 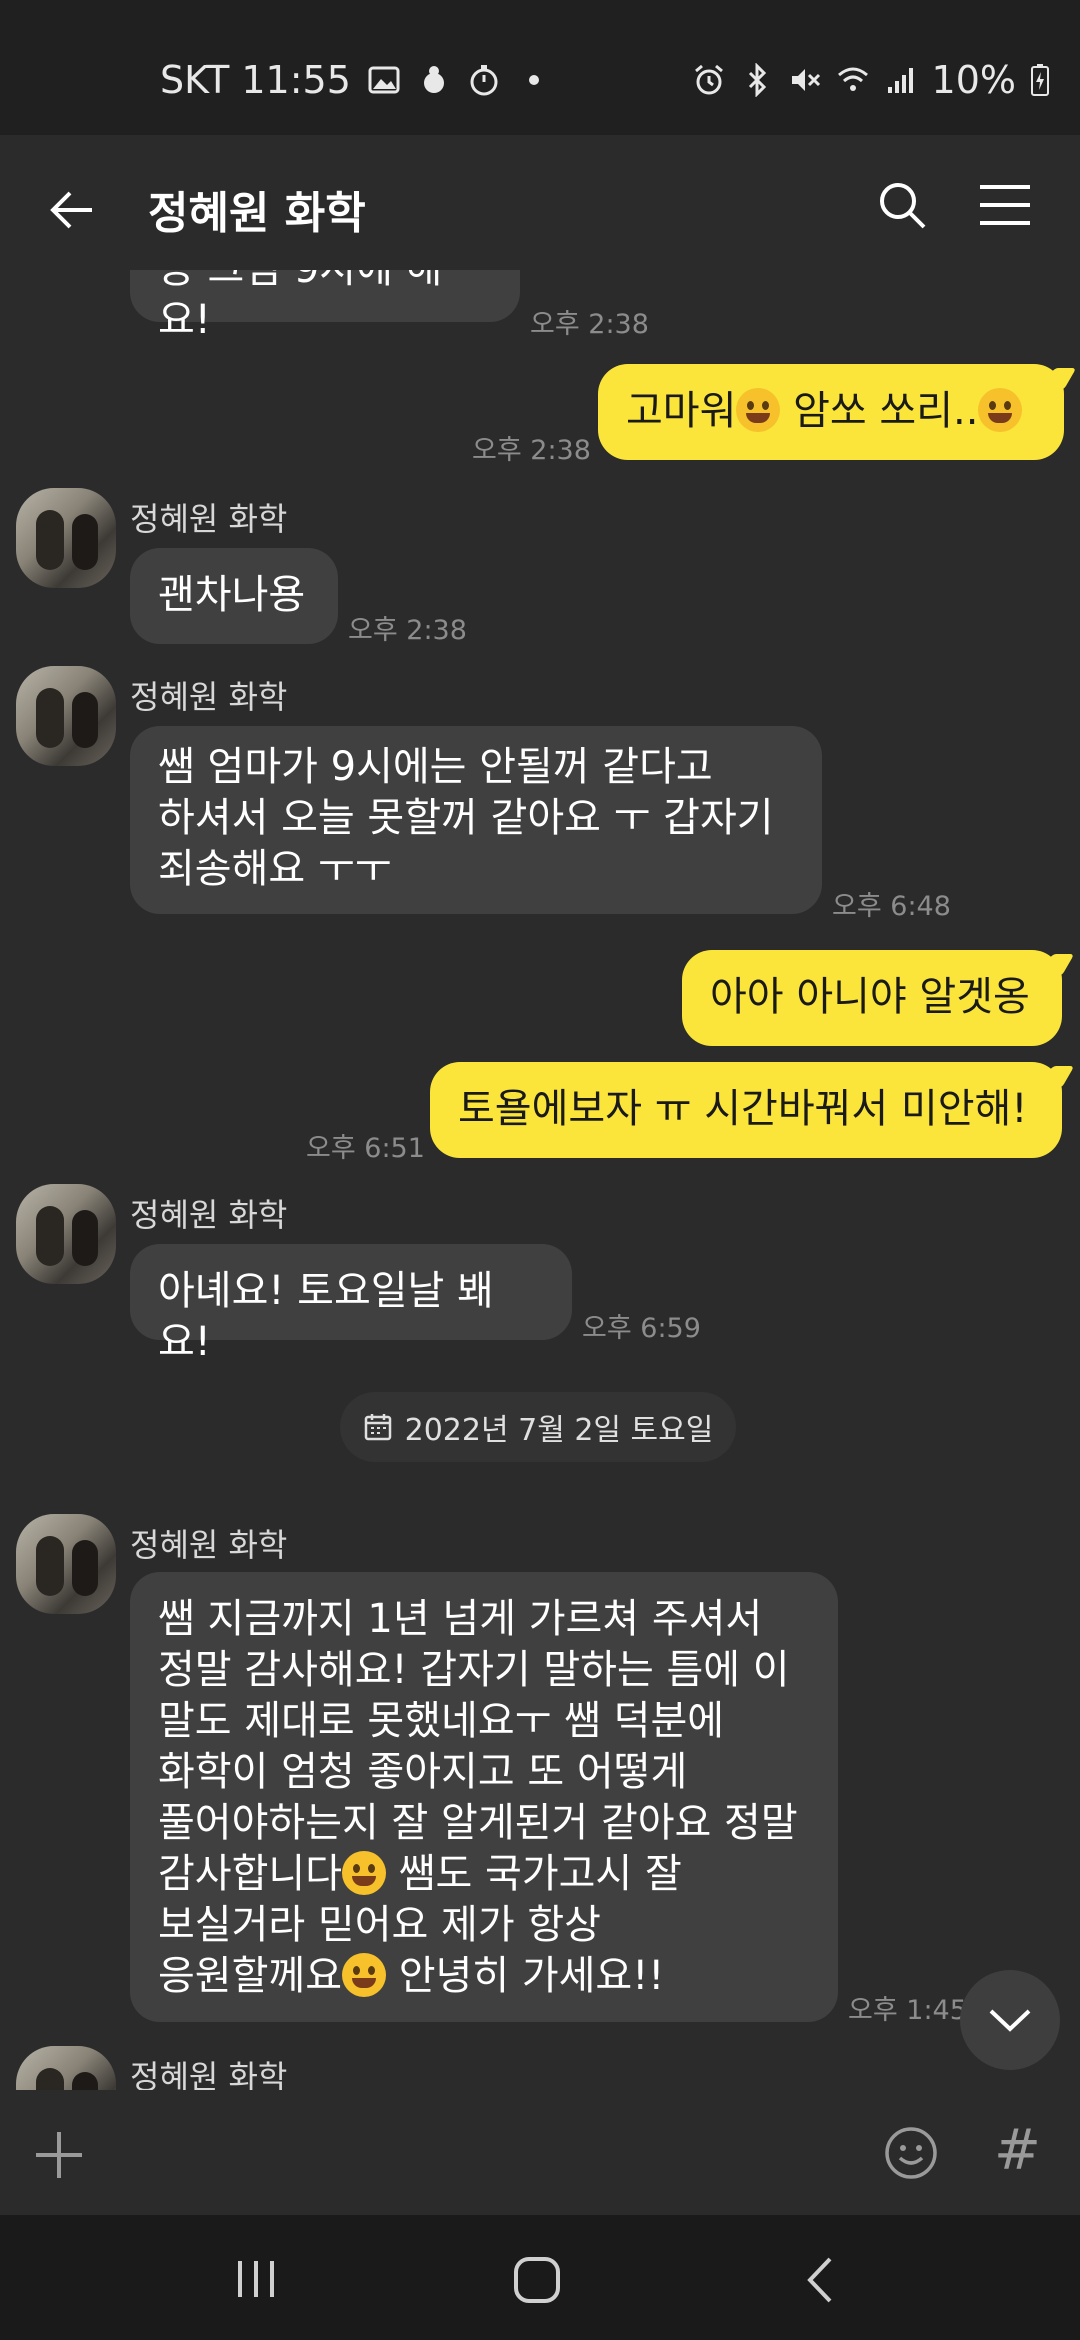 I want to click on message-line: 말도 제대로 못했네요ㅜ 쌤 덕분에, so click(x=441, y=1721).